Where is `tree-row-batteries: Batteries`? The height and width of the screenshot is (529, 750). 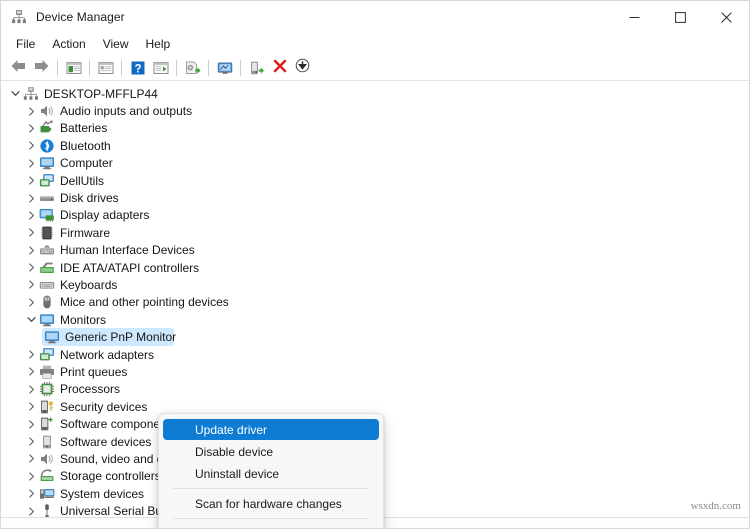
tree-row-batteries: Batteries is located at coordinates (375, 128).